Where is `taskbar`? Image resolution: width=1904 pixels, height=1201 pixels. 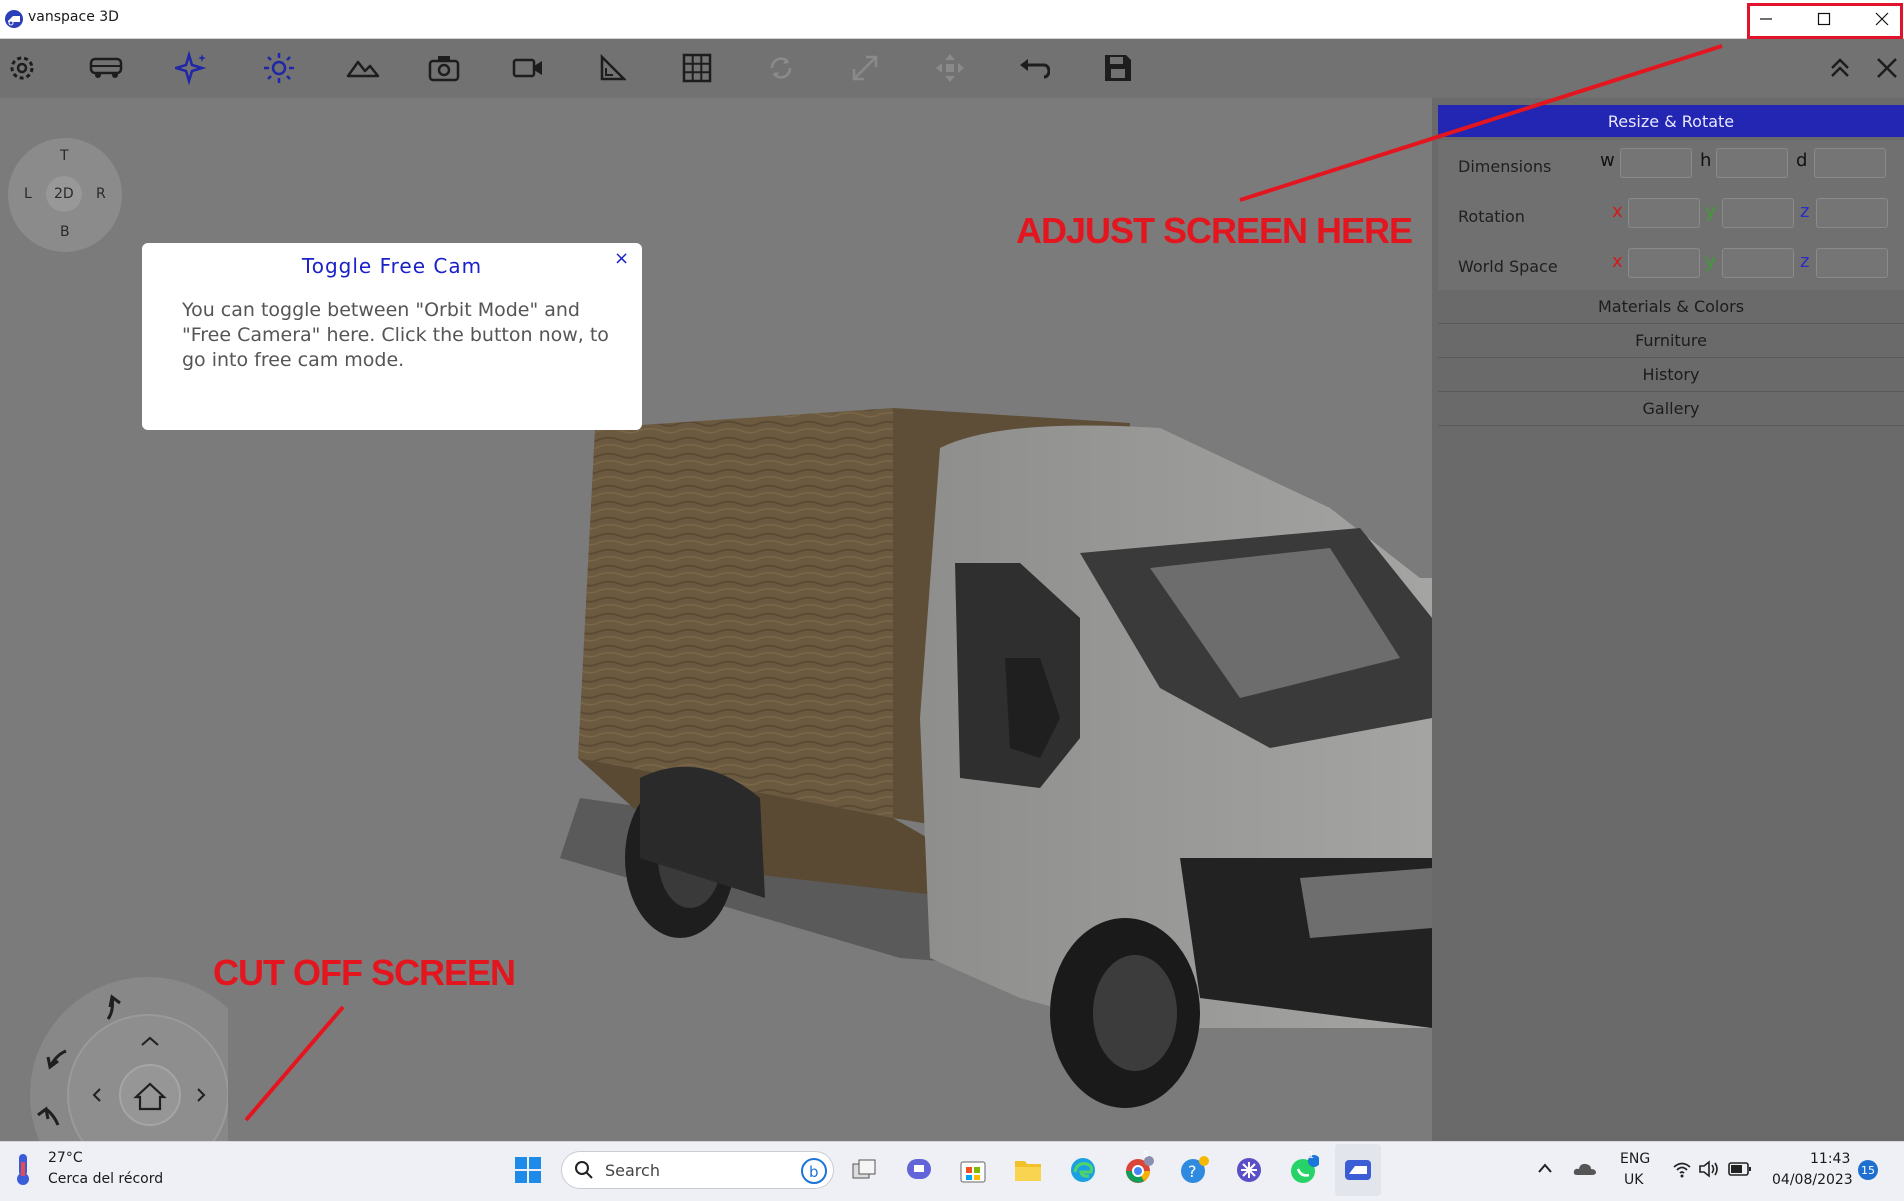
taskbar is located at coordinates (952, 1171).